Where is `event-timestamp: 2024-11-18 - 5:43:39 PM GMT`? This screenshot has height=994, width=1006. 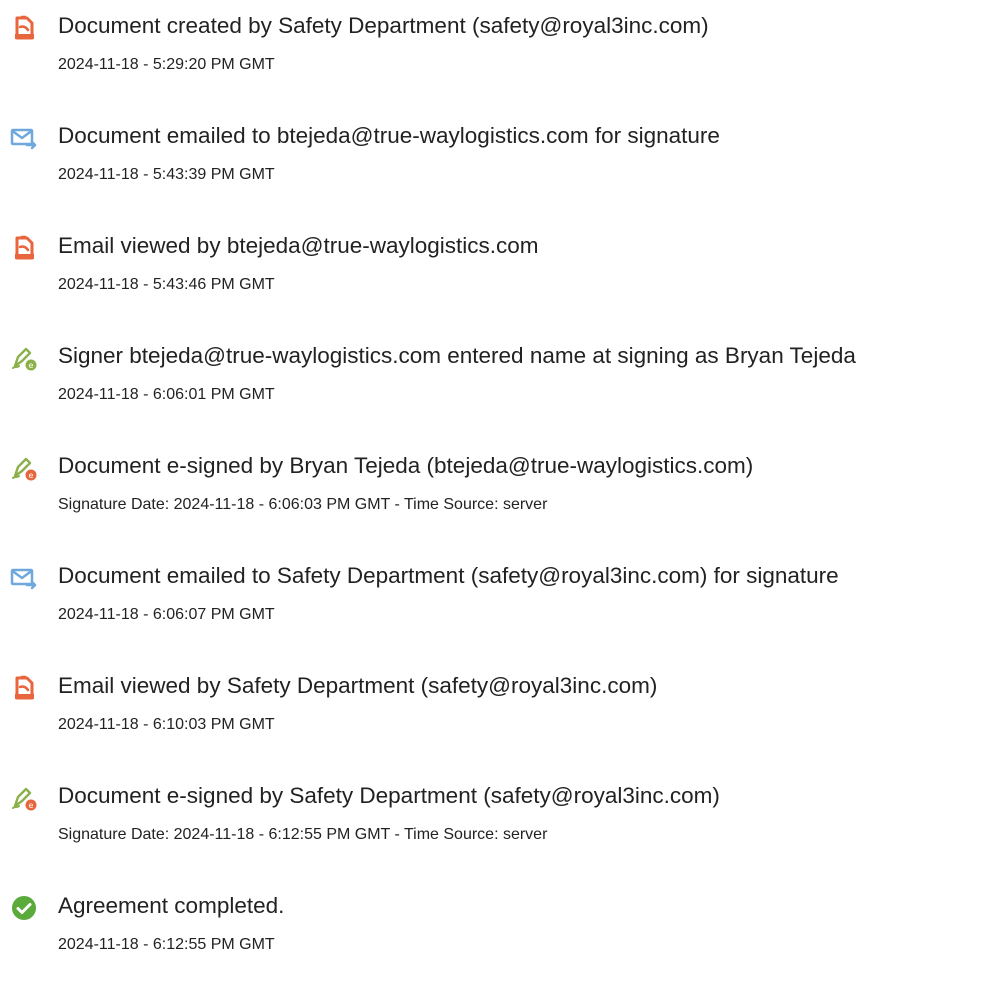
event-timestamp: 2024-11-18 - 5:43:39 PM GMT is located at coordinates (166, 174).